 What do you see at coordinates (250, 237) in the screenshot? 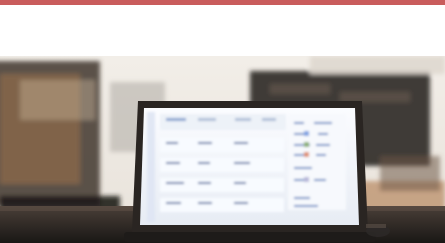
I see `laptop-base` at bounding box center [250, 237].